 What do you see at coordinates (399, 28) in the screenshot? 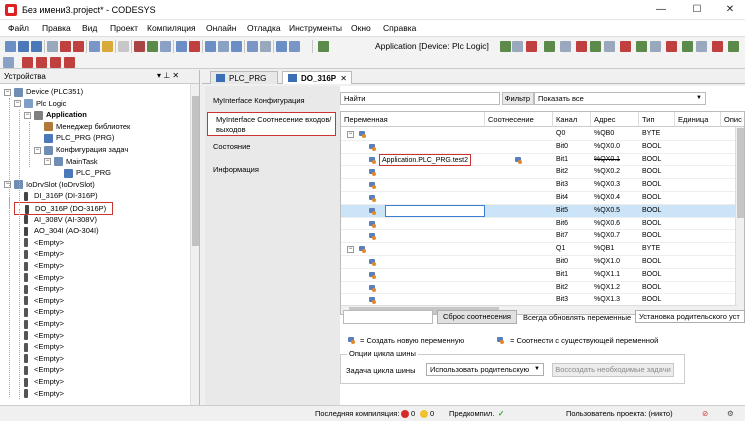
I see `menu-item-9: Справка` at bounding box center [399, 28].